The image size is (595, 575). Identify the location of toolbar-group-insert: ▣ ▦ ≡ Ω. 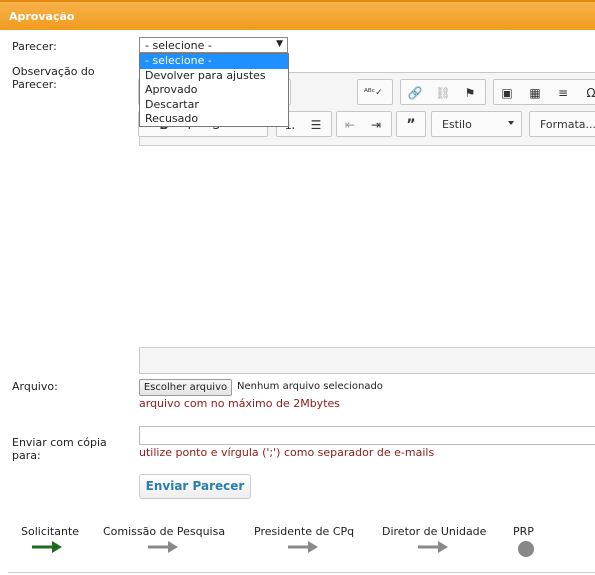
(544, 92).